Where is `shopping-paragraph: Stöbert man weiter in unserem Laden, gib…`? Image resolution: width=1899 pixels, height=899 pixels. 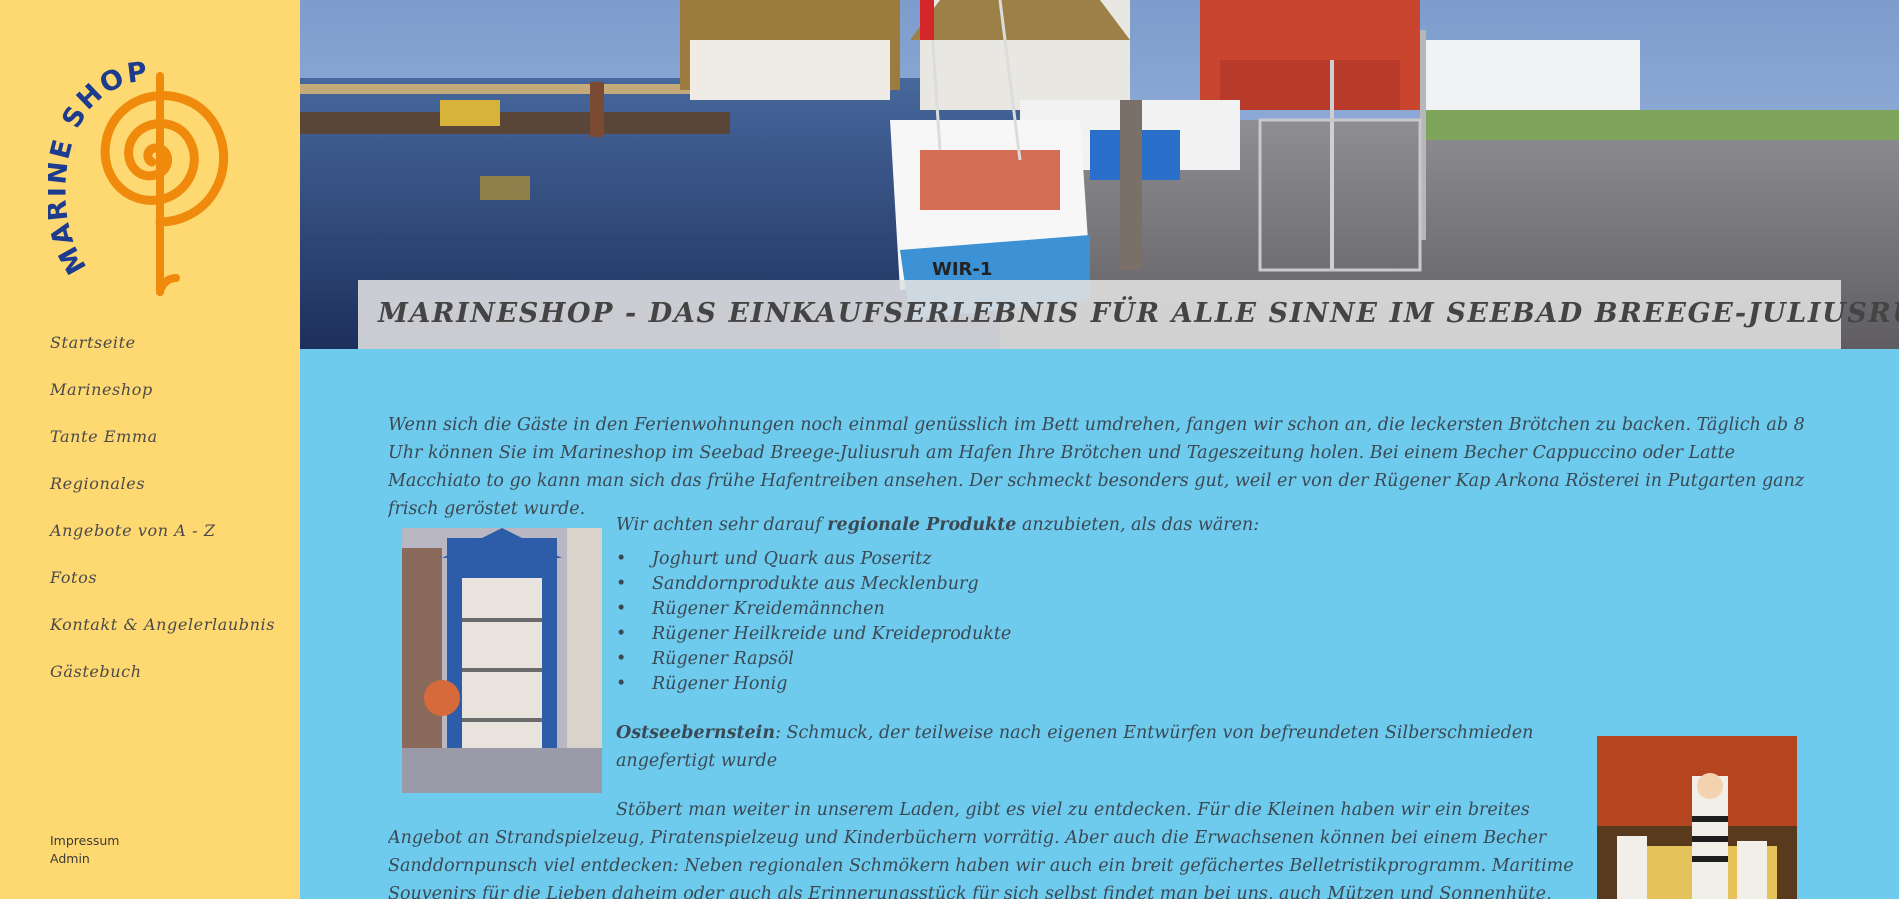 shopping-paragraph: Stöbert man weiter in unserem Laden, gib… is located at coordinates (981, 849).